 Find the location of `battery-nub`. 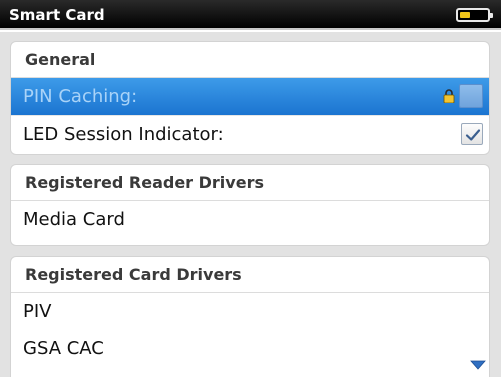

battery-nub is located at coordinates (491, 15).